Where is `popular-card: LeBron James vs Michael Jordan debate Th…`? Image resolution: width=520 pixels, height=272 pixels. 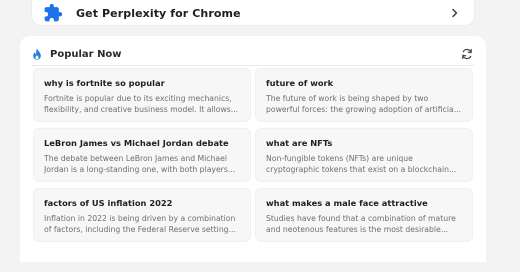
popular-card: LeBron James vs Michael Jordan debate Th… is located at coordinates (142, 155).